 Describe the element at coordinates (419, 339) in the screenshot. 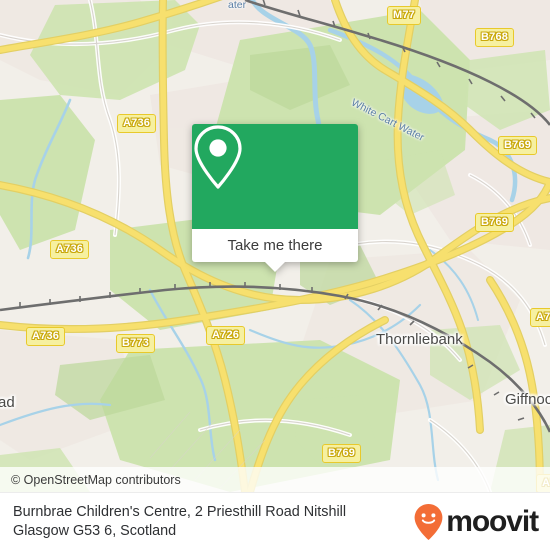

I see `place-label-thornliebank: Thornliebank` at that location.